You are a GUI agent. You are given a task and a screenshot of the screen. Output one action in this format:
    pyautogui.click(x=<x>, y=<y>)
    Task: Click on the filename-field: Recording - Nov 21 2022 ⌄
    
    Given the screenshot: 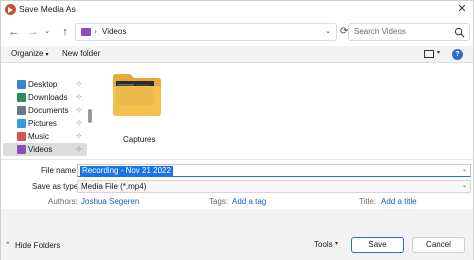 What is the action you would take?
    pyautogui.click(x=274, y=170)
    